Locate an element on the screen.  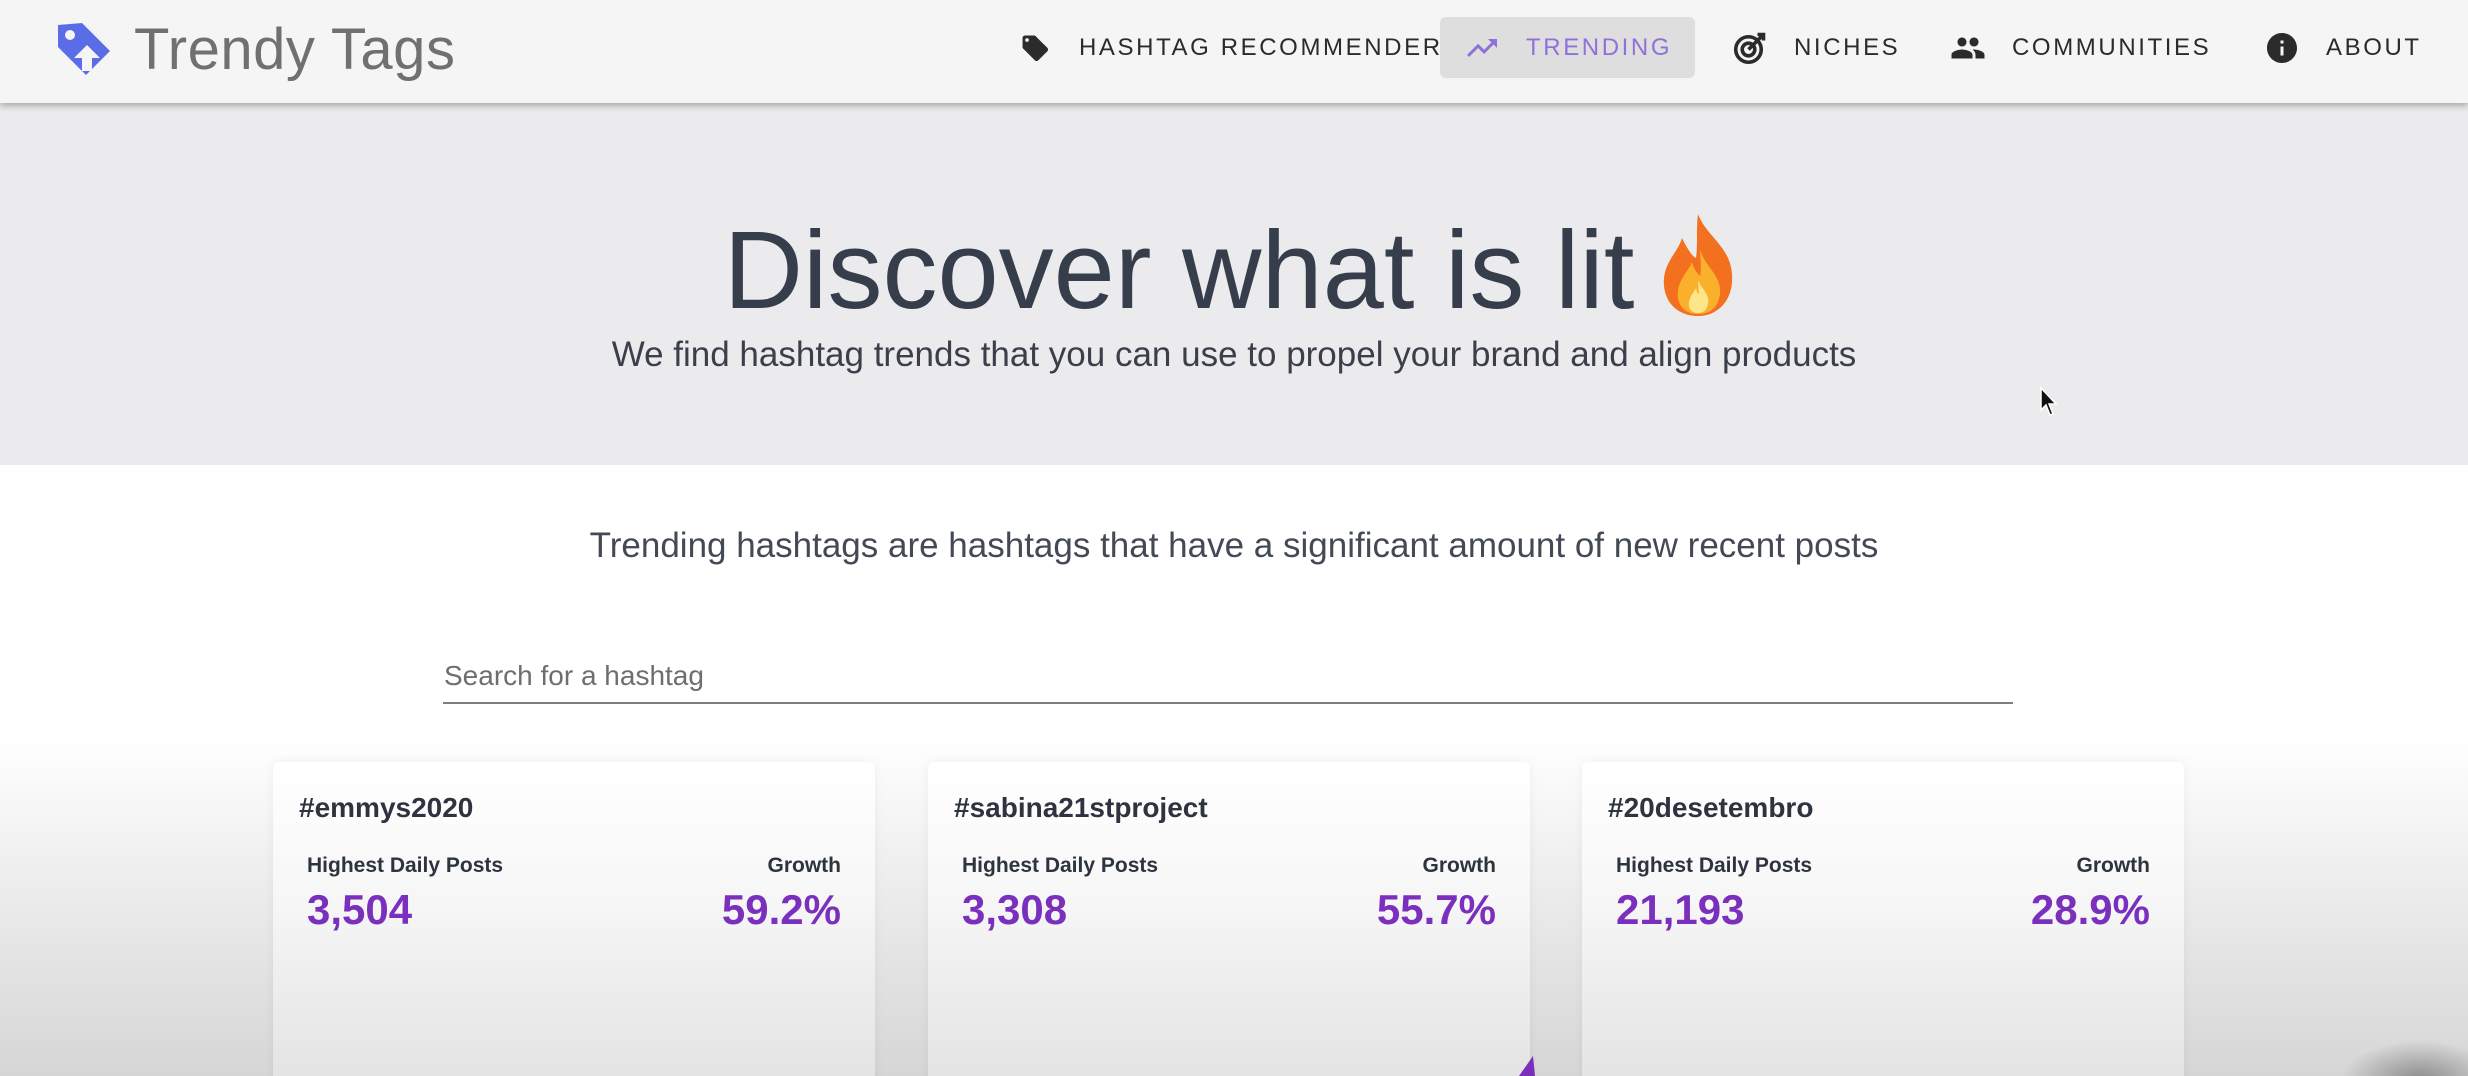
card-hashtag: #sabina21stproject is located at coordinates (1081, 807).